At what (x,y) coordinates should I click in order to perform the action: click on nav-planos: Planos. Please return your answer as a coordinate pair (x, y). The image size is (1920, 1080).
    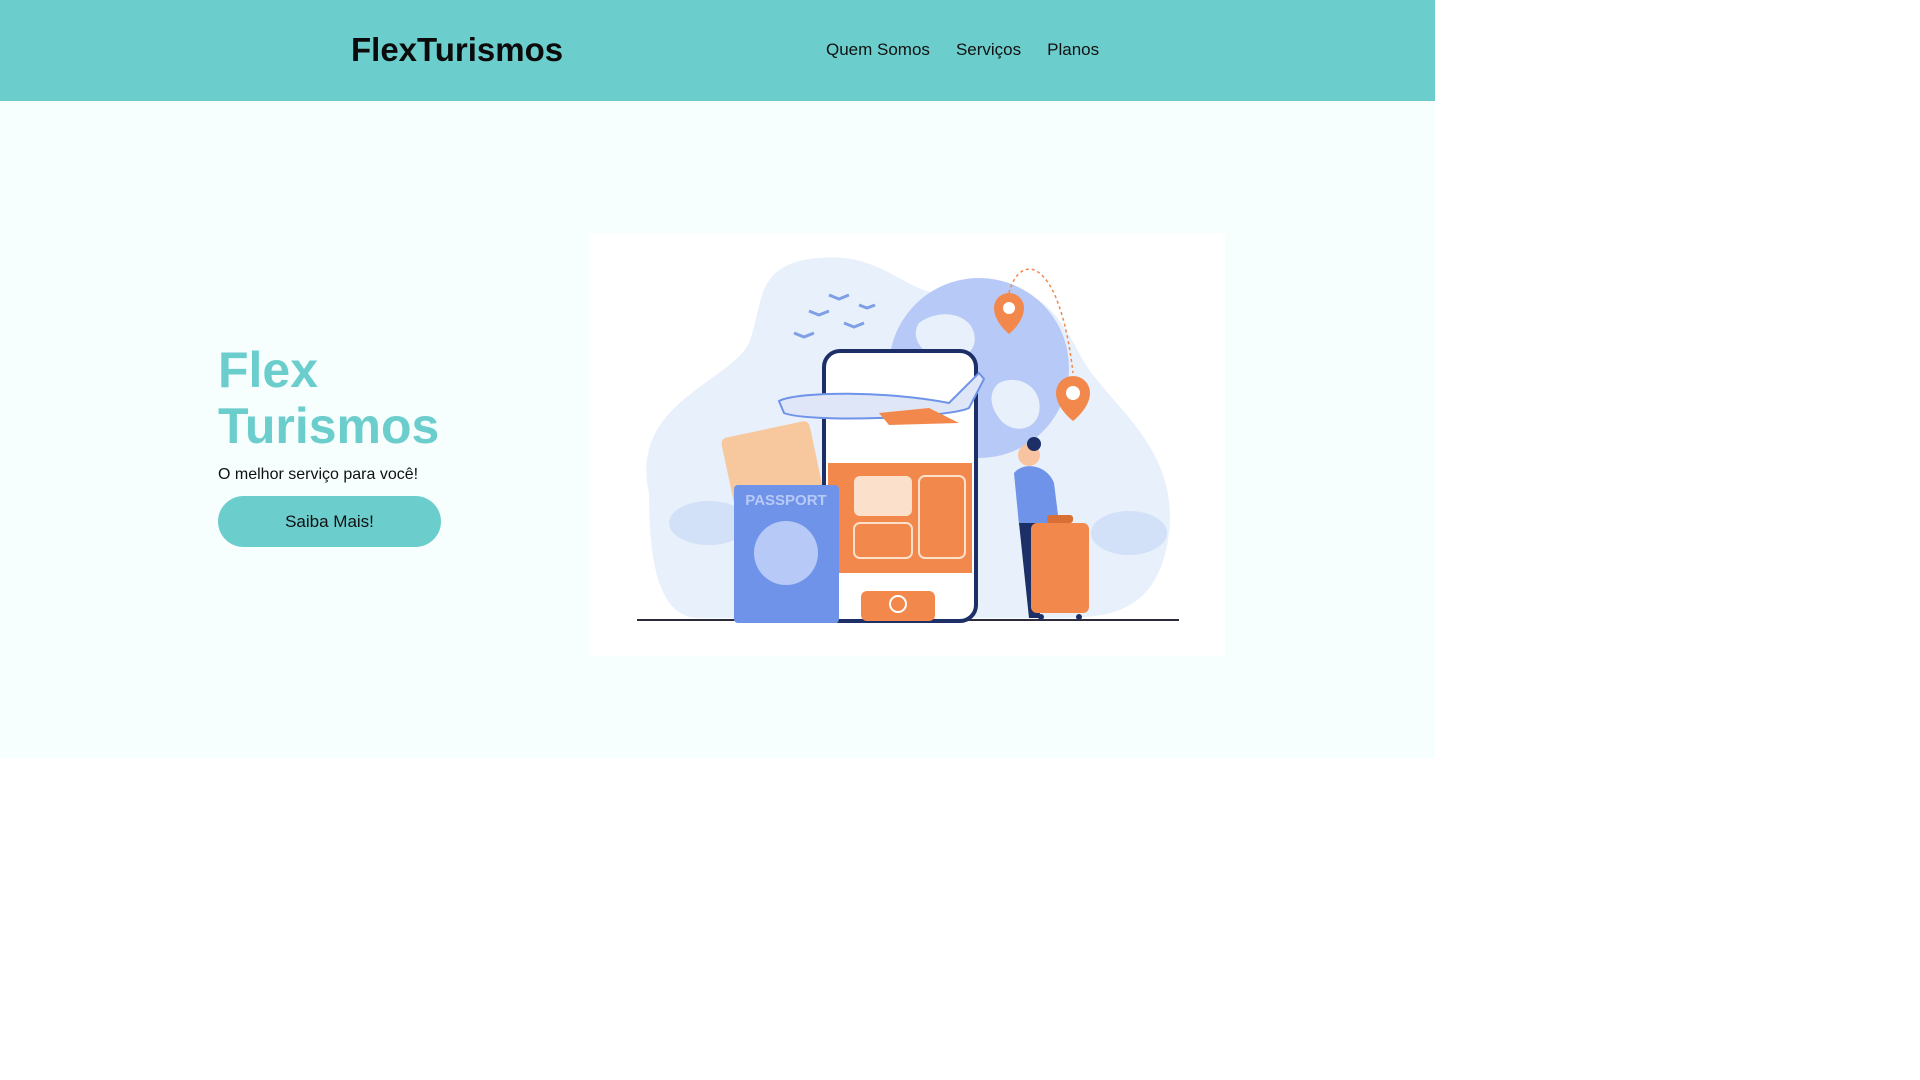
    Looking at the image, I should click on (1073, 50).